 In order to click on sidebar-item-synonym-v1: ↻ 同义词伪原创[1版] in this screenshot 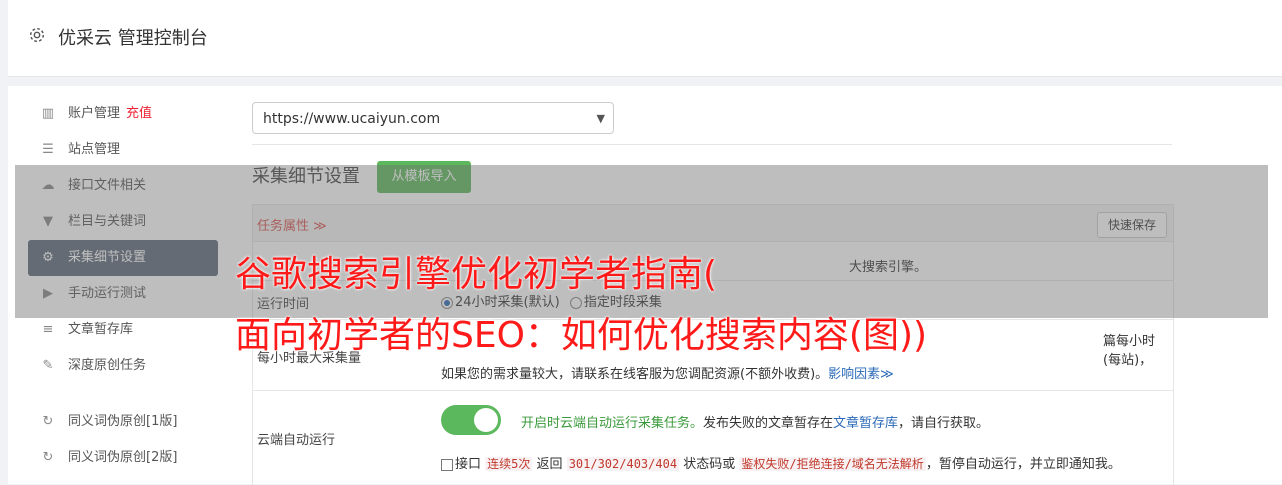, I will do `click(123, 422)`.